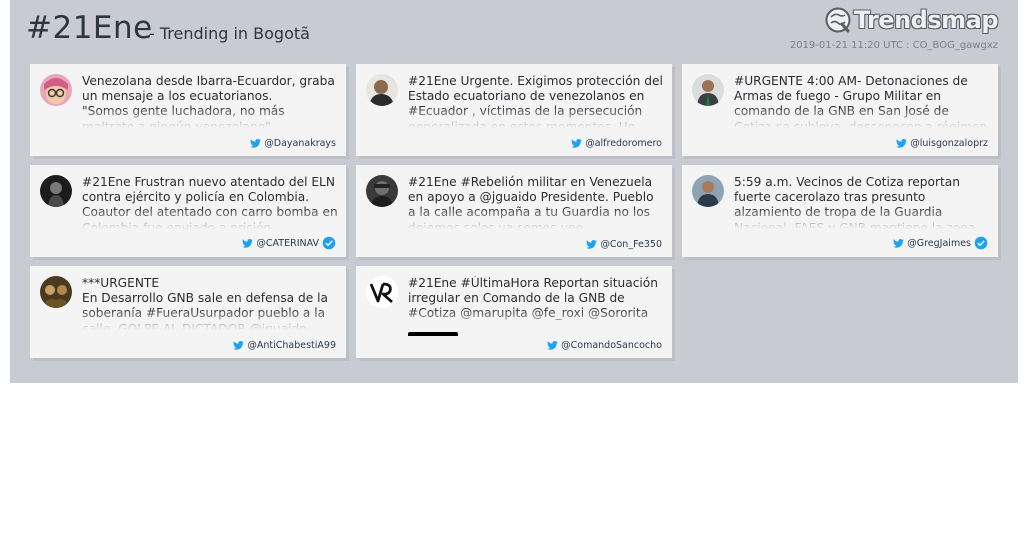 The height and width of the screenshot is (536, 1028). Describe the element at coordinates (56, 191) in the screenshot. I see `avatar-woman-dark` at that location.